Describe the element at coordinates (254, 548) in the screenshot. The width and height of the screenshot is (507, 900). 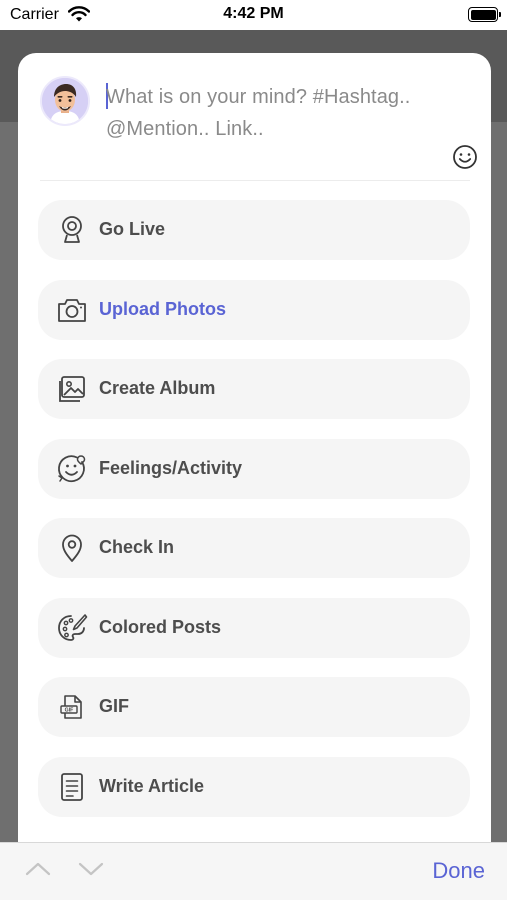
I see `check-in-button: Check In` at that location.